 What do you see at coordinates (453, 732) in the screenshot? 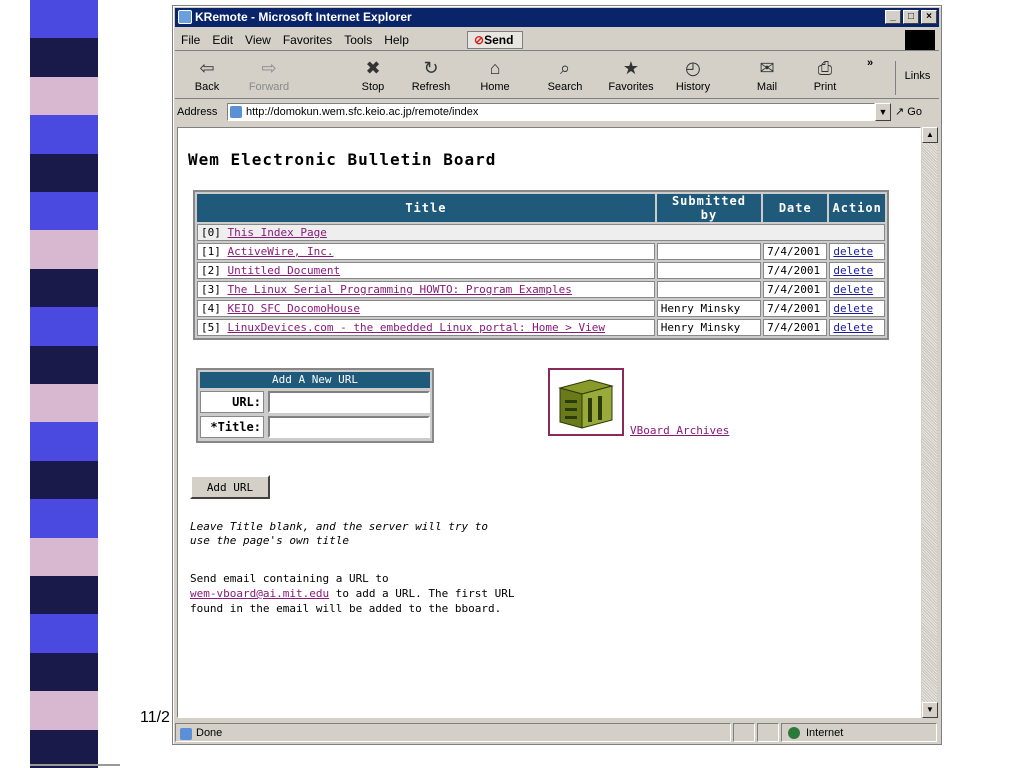
I see `status-panel: Done` at bounding box center [453, 732].